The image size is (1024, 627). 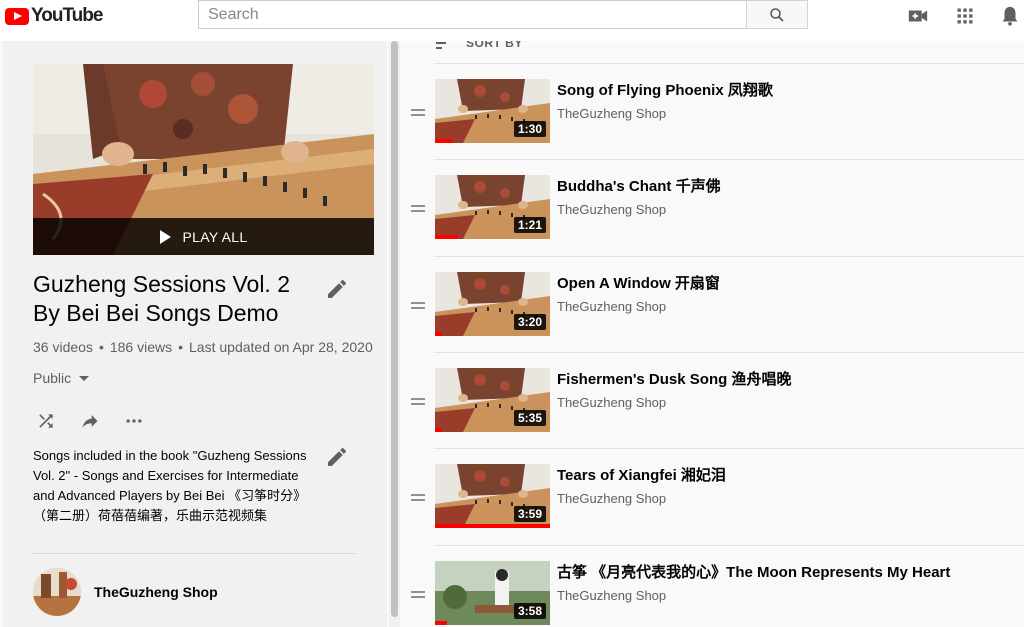 What do you see at coordinates (529, 611) in the screenshot?
I see `video-duration: 3:58` at bounding box center [529, 611].